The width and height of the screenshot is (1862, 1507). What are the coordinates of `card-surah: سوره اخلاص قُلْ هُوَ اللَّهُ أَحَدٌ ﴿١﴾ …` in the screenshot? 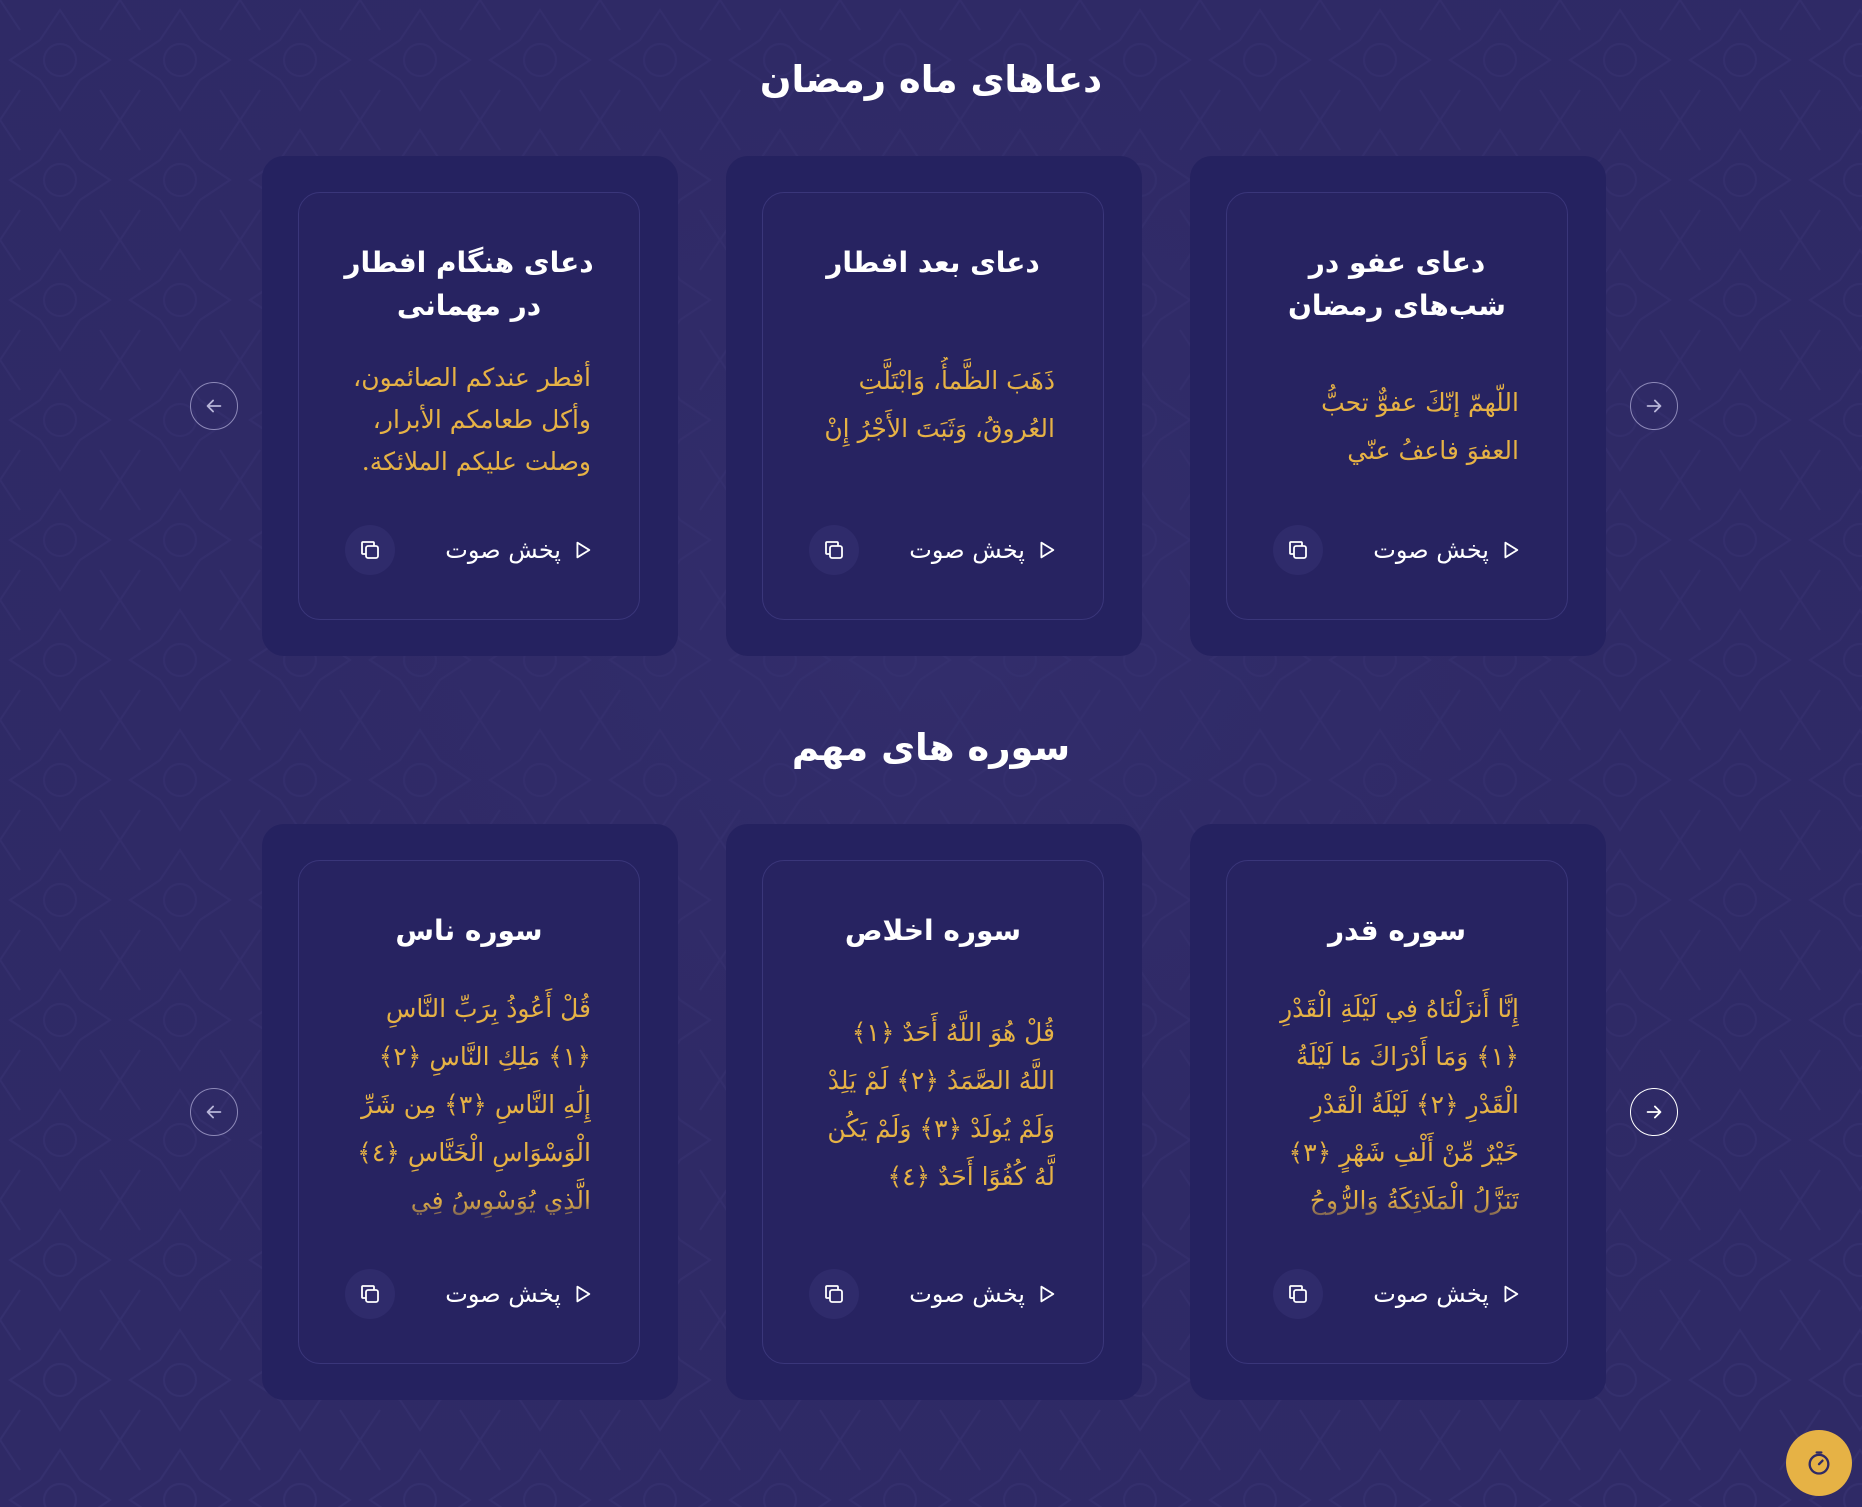 It's located at (934, 1112).